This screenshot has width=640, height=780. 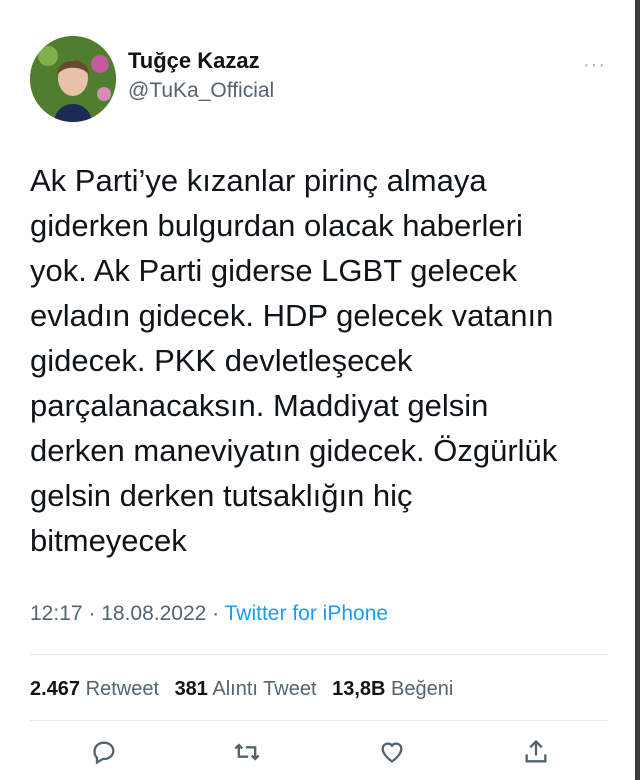 What do you see at coordinates (306, 613) in the screenshot?
I see `tweet-source-link: Twitter for iPhone` at bounding box center [306, 613].